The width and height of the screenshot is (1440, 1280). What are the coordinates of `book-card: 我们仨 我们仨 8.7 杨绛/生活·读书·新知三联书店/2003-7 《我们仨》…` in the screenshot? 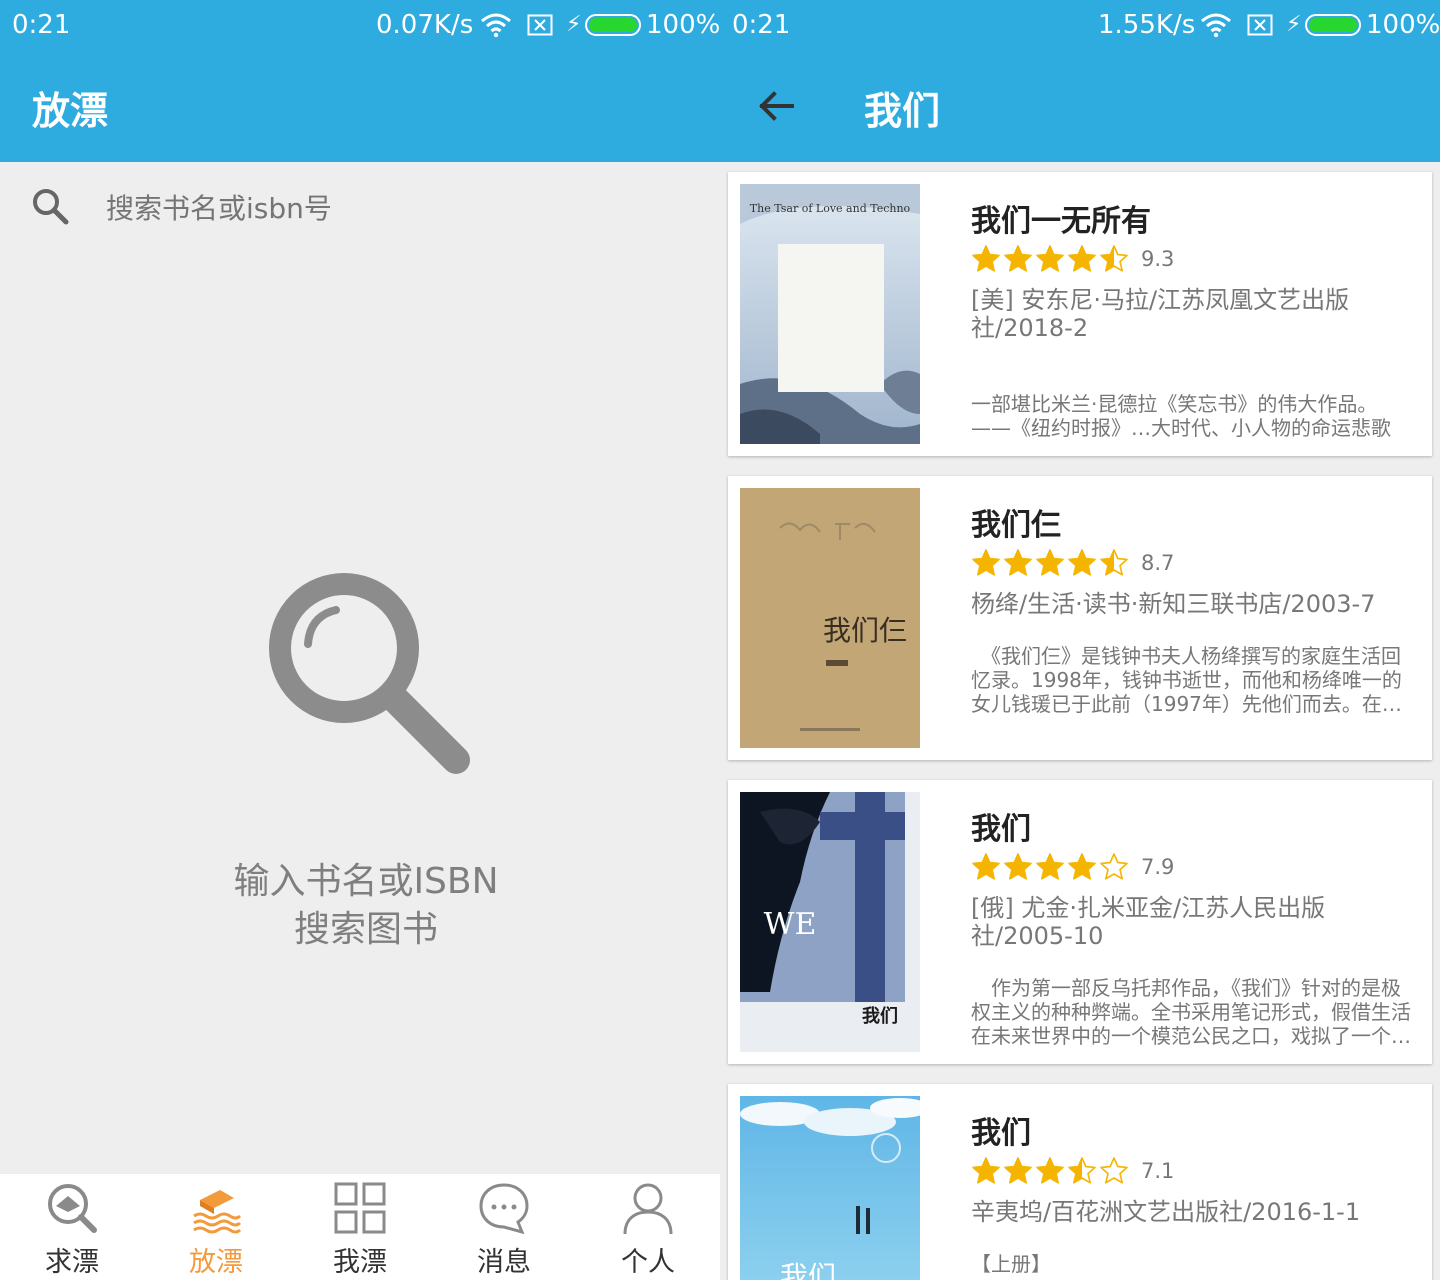 It's located at (1080, 618).